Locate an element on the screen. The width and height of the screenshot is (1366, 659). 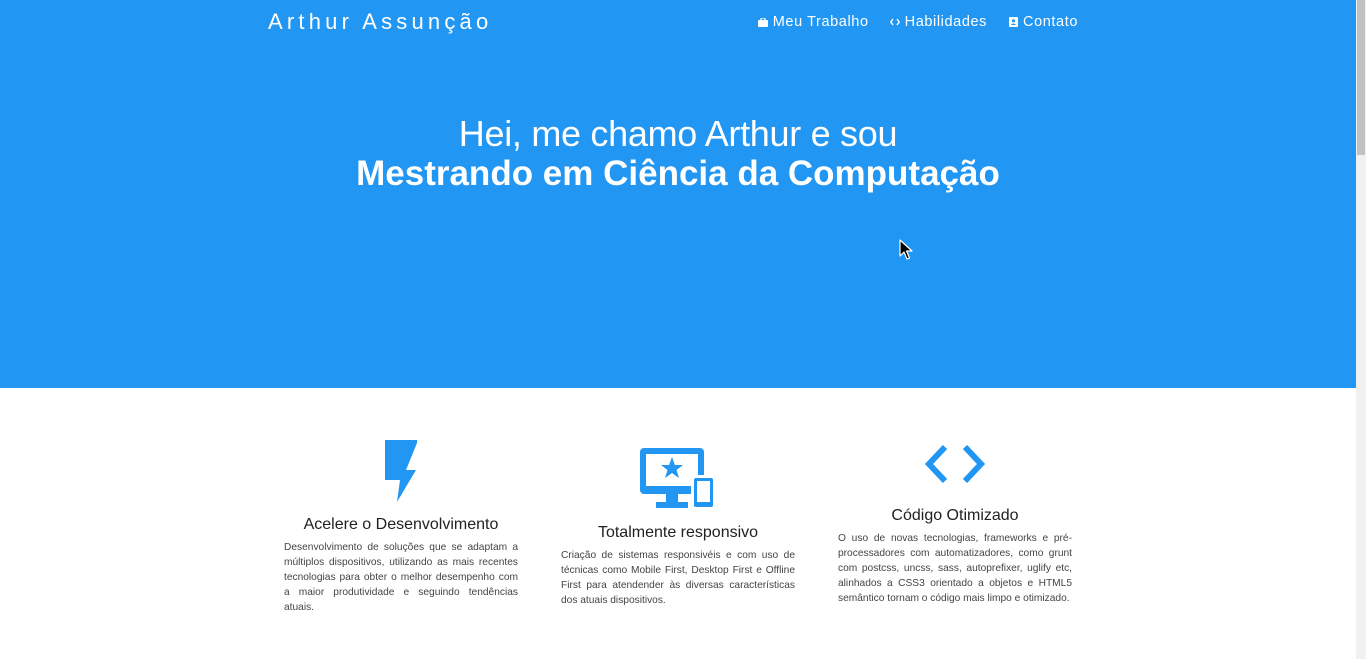
nav-item-label: Meu Trabalho is located at coordinates (820, 22).